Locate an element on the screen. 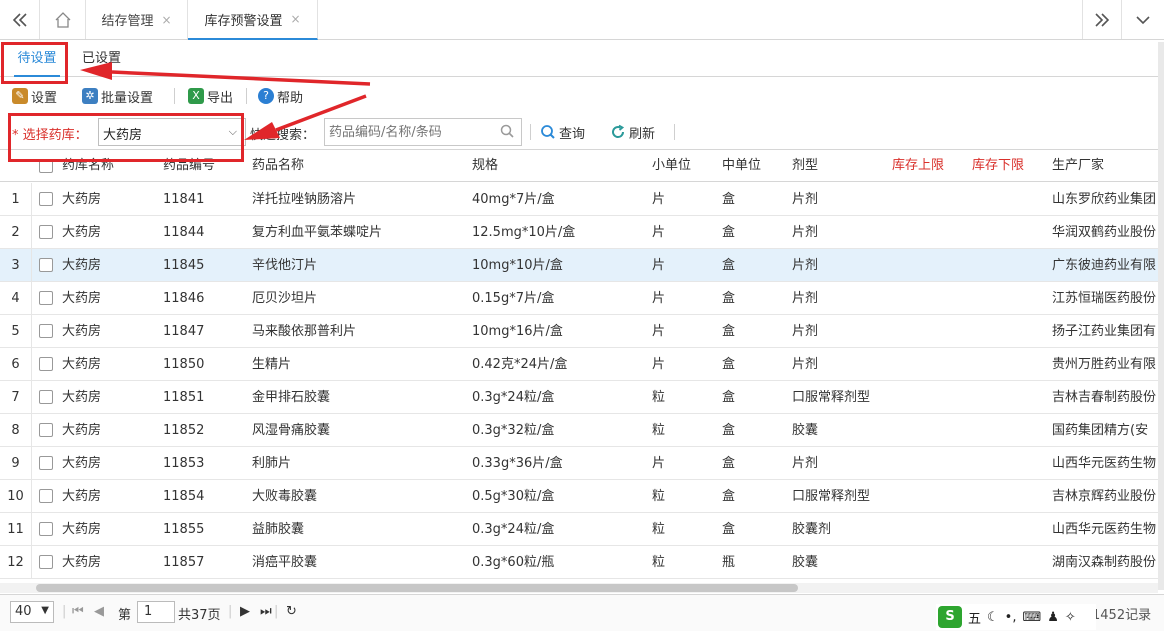  ime-logo-icon: S is located at coordinates (950, 617).